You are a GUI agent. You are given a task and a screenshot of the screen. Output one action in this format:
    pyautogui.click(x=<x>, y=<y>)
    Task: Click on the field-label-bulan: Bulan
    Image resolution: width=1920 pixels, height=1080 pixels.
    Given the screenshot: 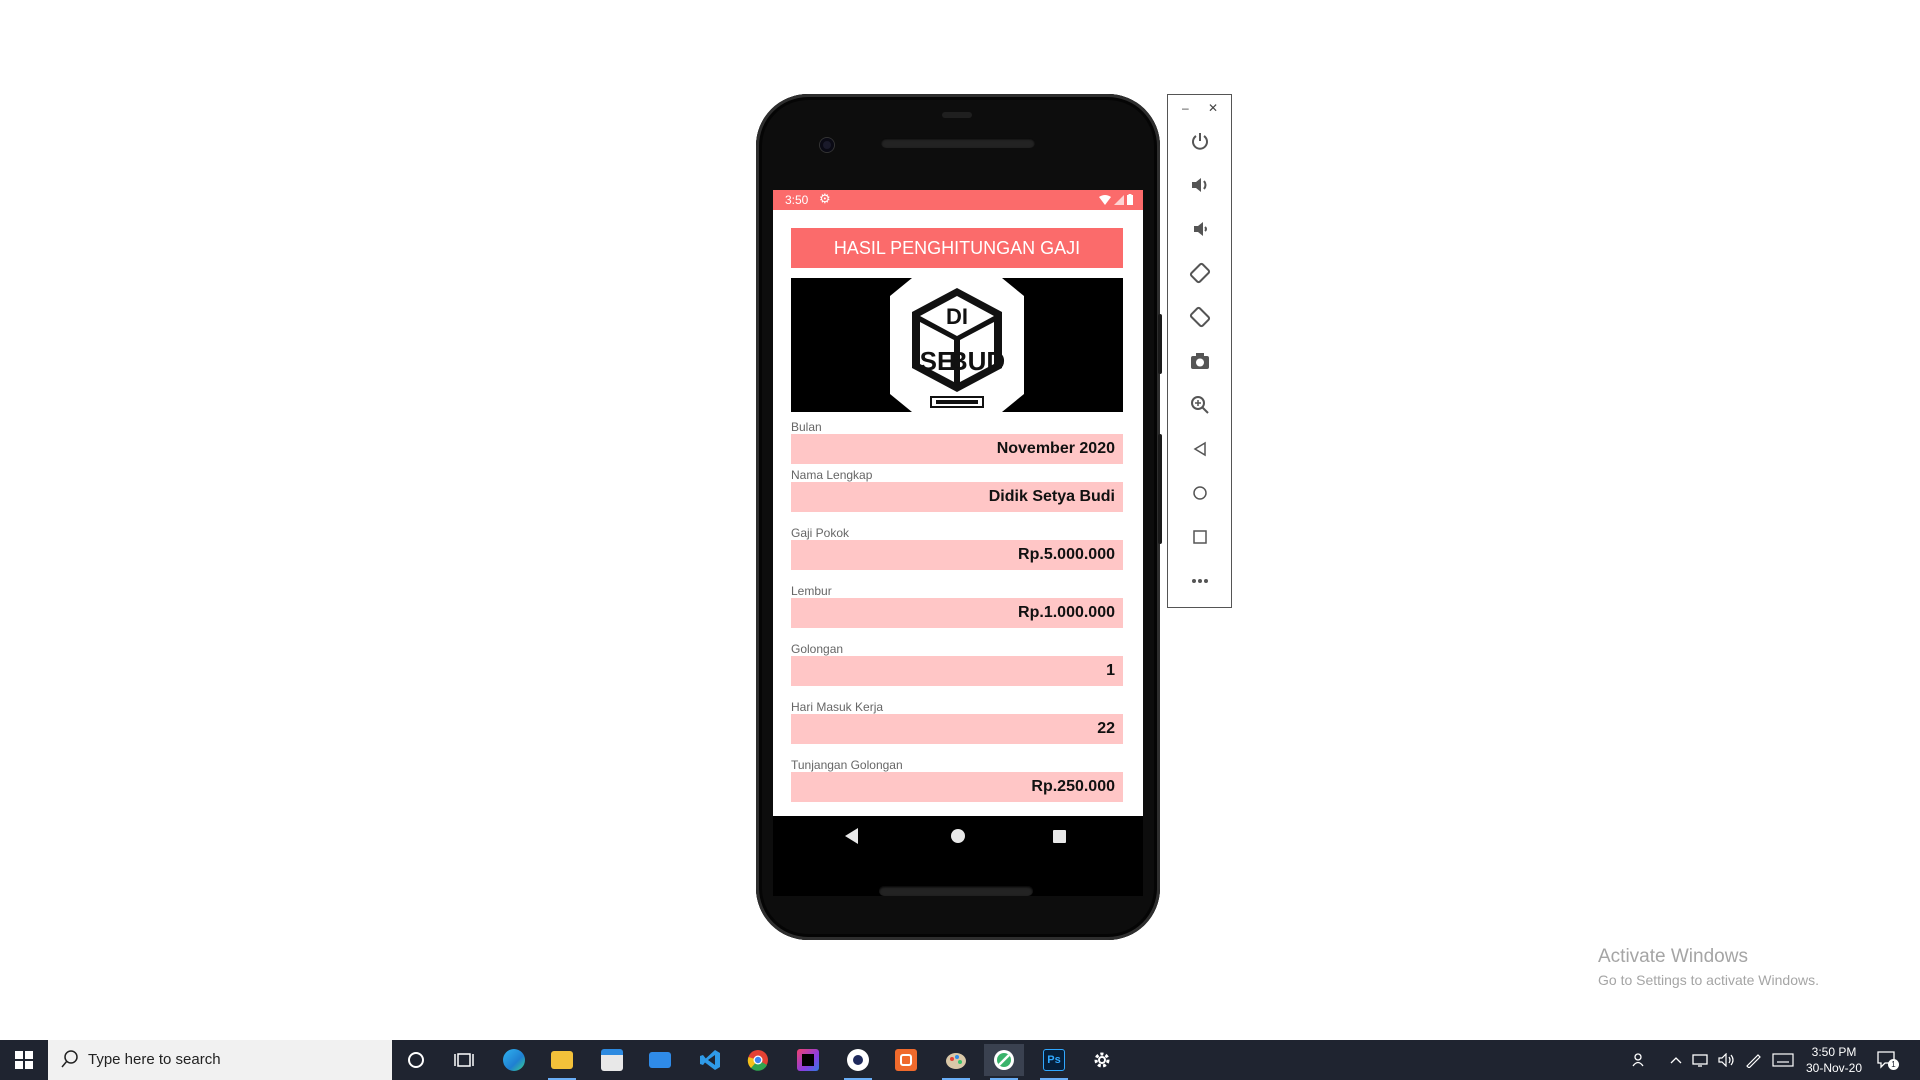 What is the action you would take?
    pyautogui.click(x=806, y=427)
    